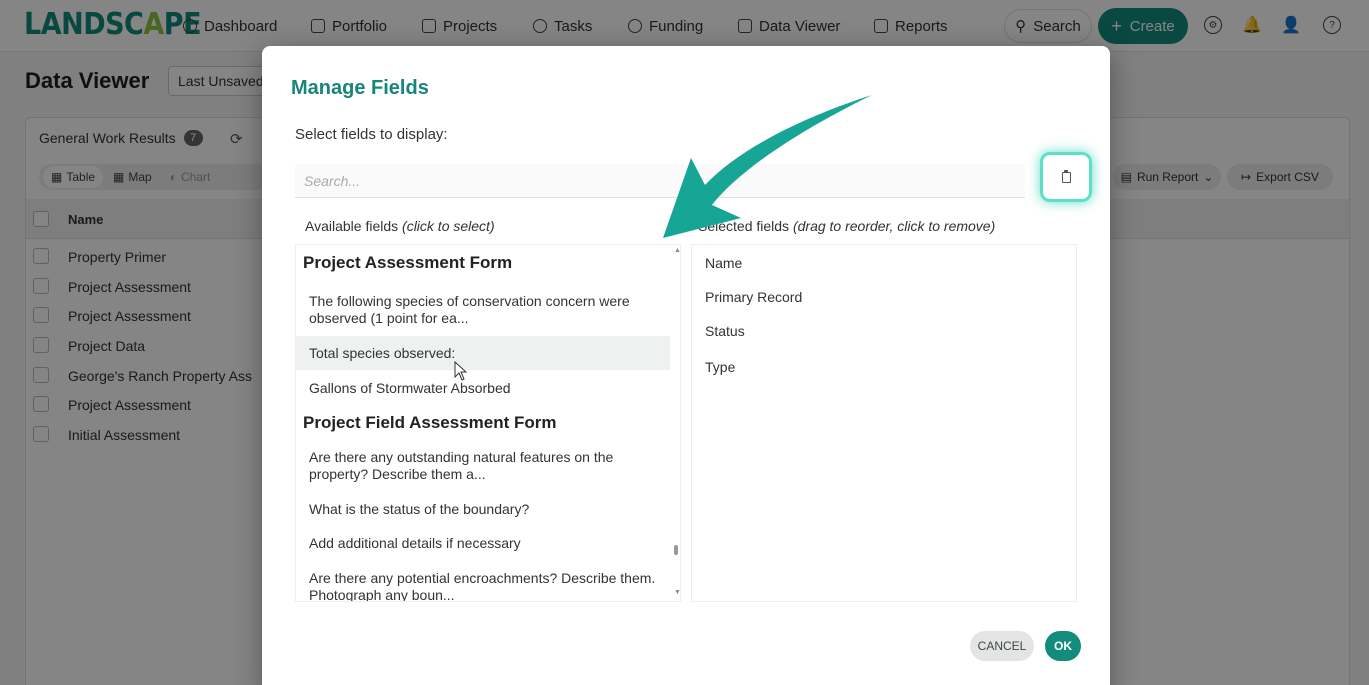  What do you see at coordinates (725, 331) in the screenshot?
I see `list-item: Status` at bounding box center [725, 331].